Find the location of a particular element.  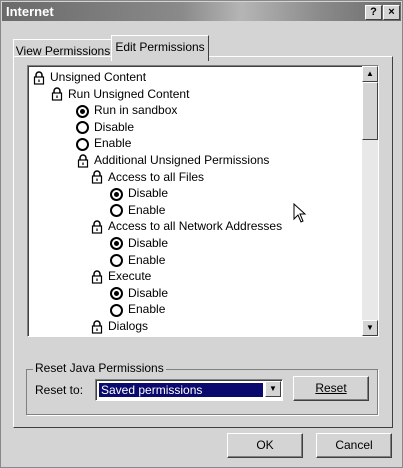

tree-node: Dialogs is located at coordinates (119, 326).